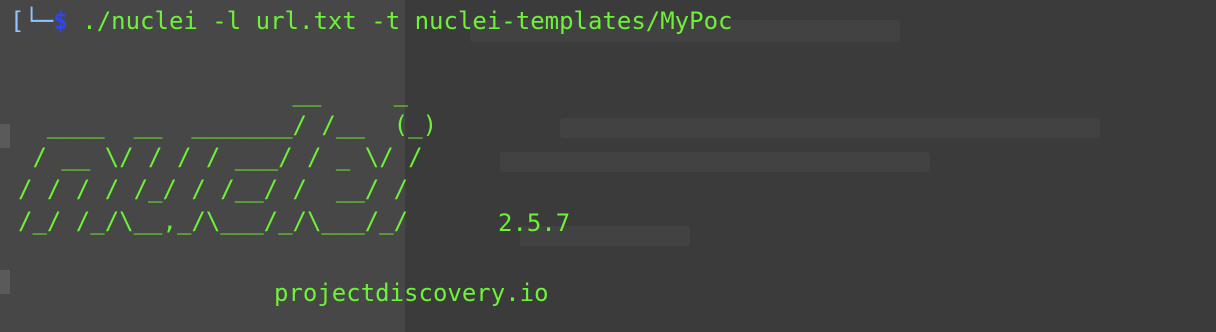  I want to click on banner-line: /_/ /_/\__,_/\___/_/\___/_/, so click(213, 221).